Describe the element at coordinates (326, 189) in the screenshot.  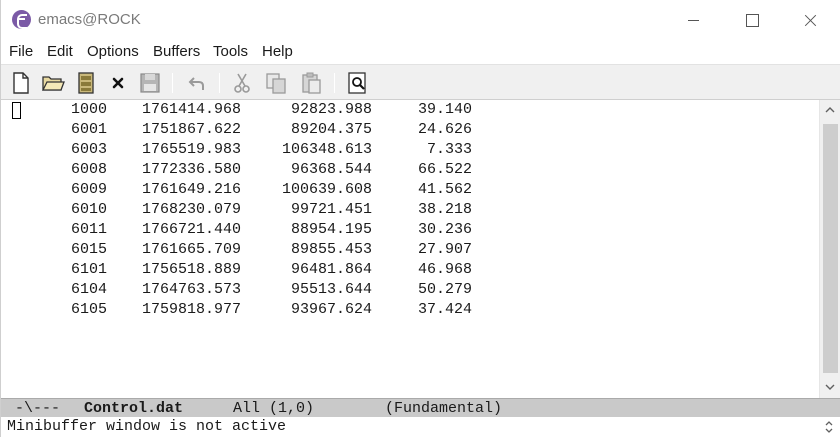
I see `buffer-cell: 100639.608` at that location.